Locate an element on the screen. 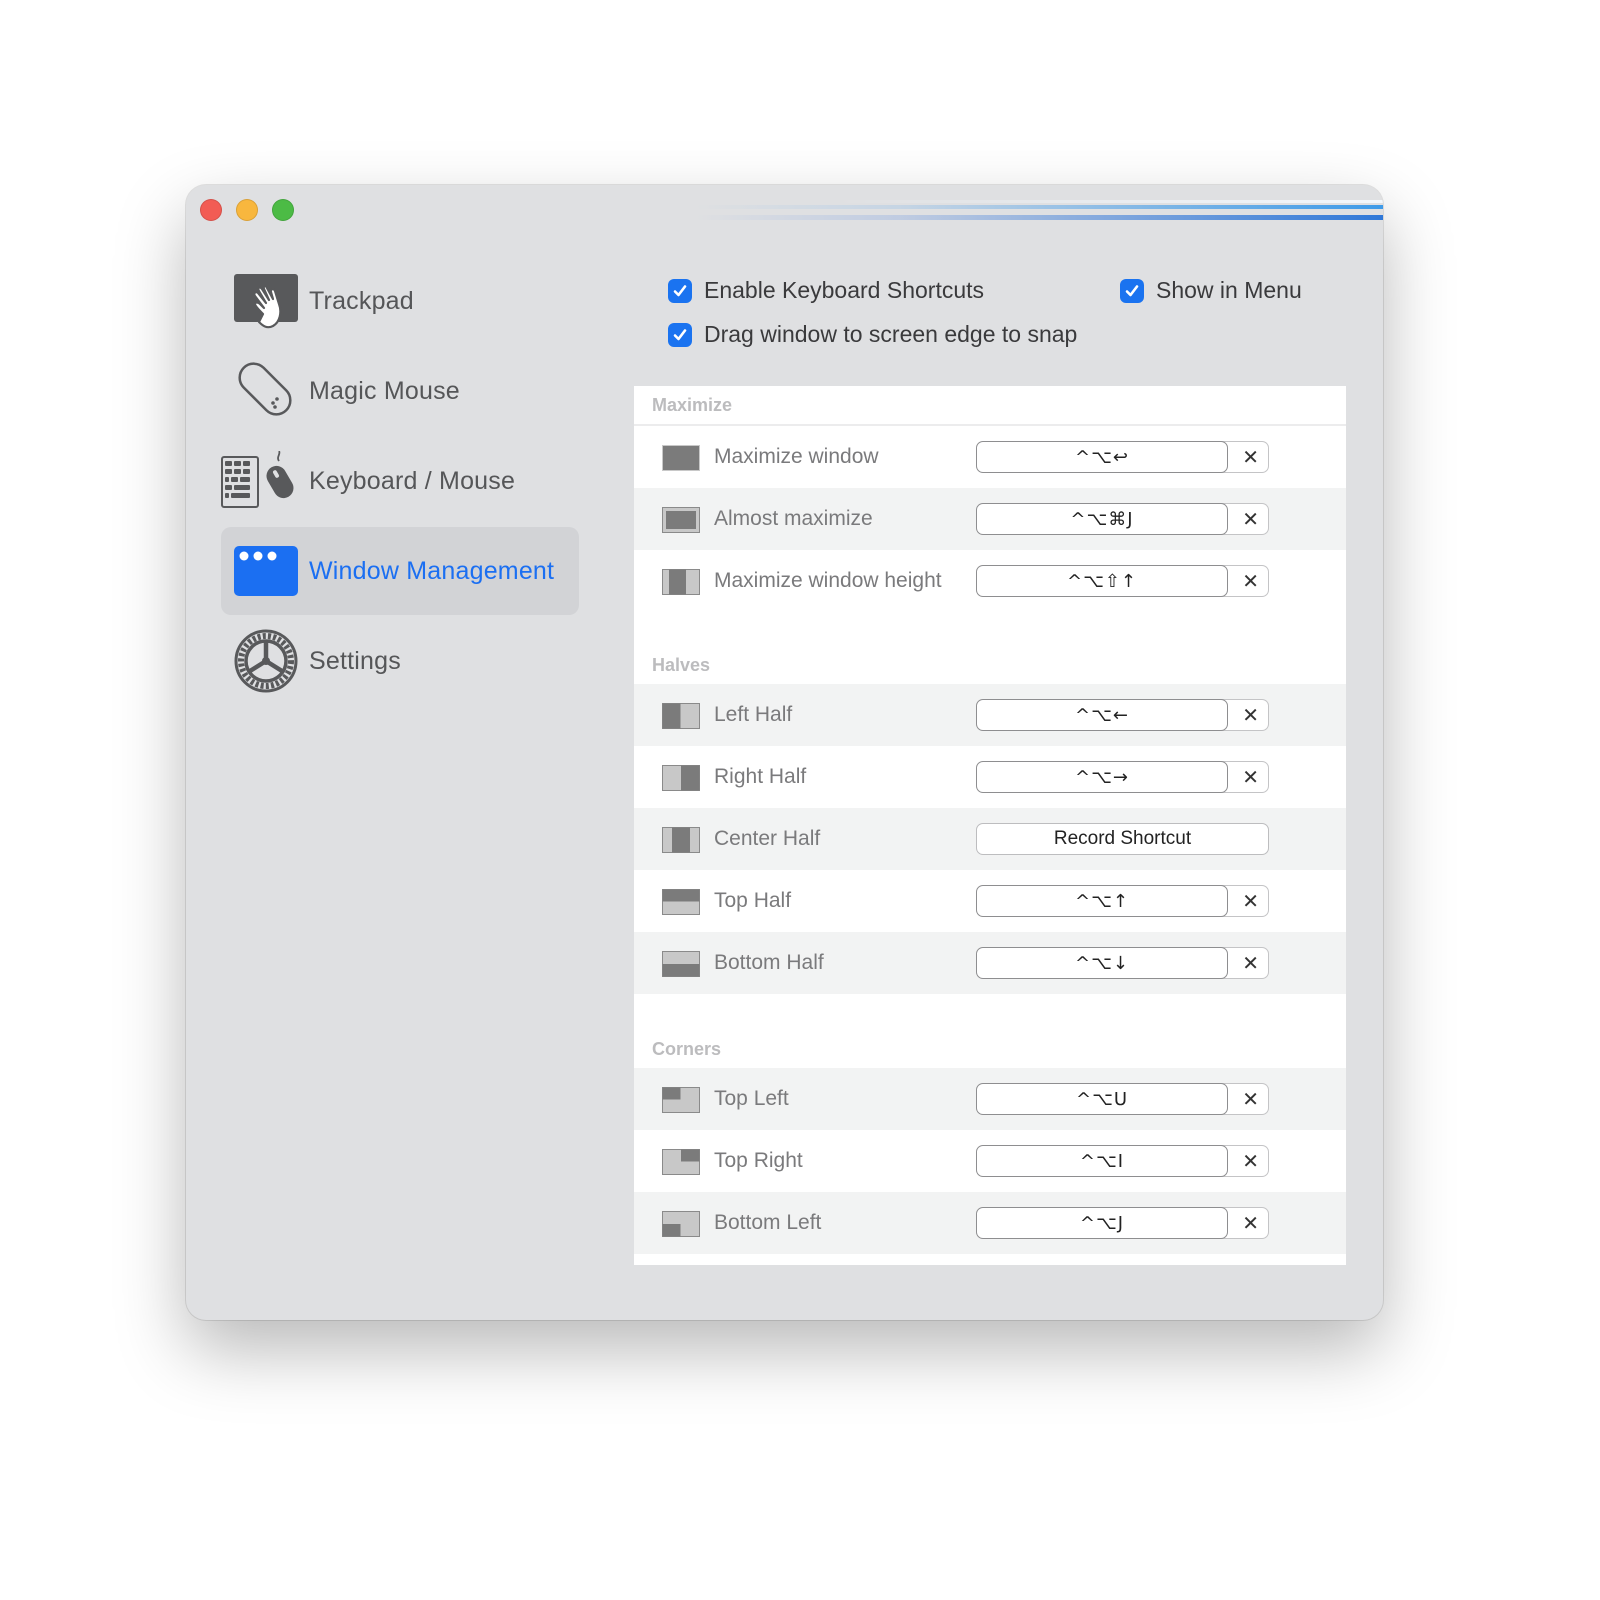 Image resolution: width=1600 pixels, height=1600 pixels. shortcut-row-top-left: Top Left ^⌥U ✕ is located at coordinates (990, 1099).